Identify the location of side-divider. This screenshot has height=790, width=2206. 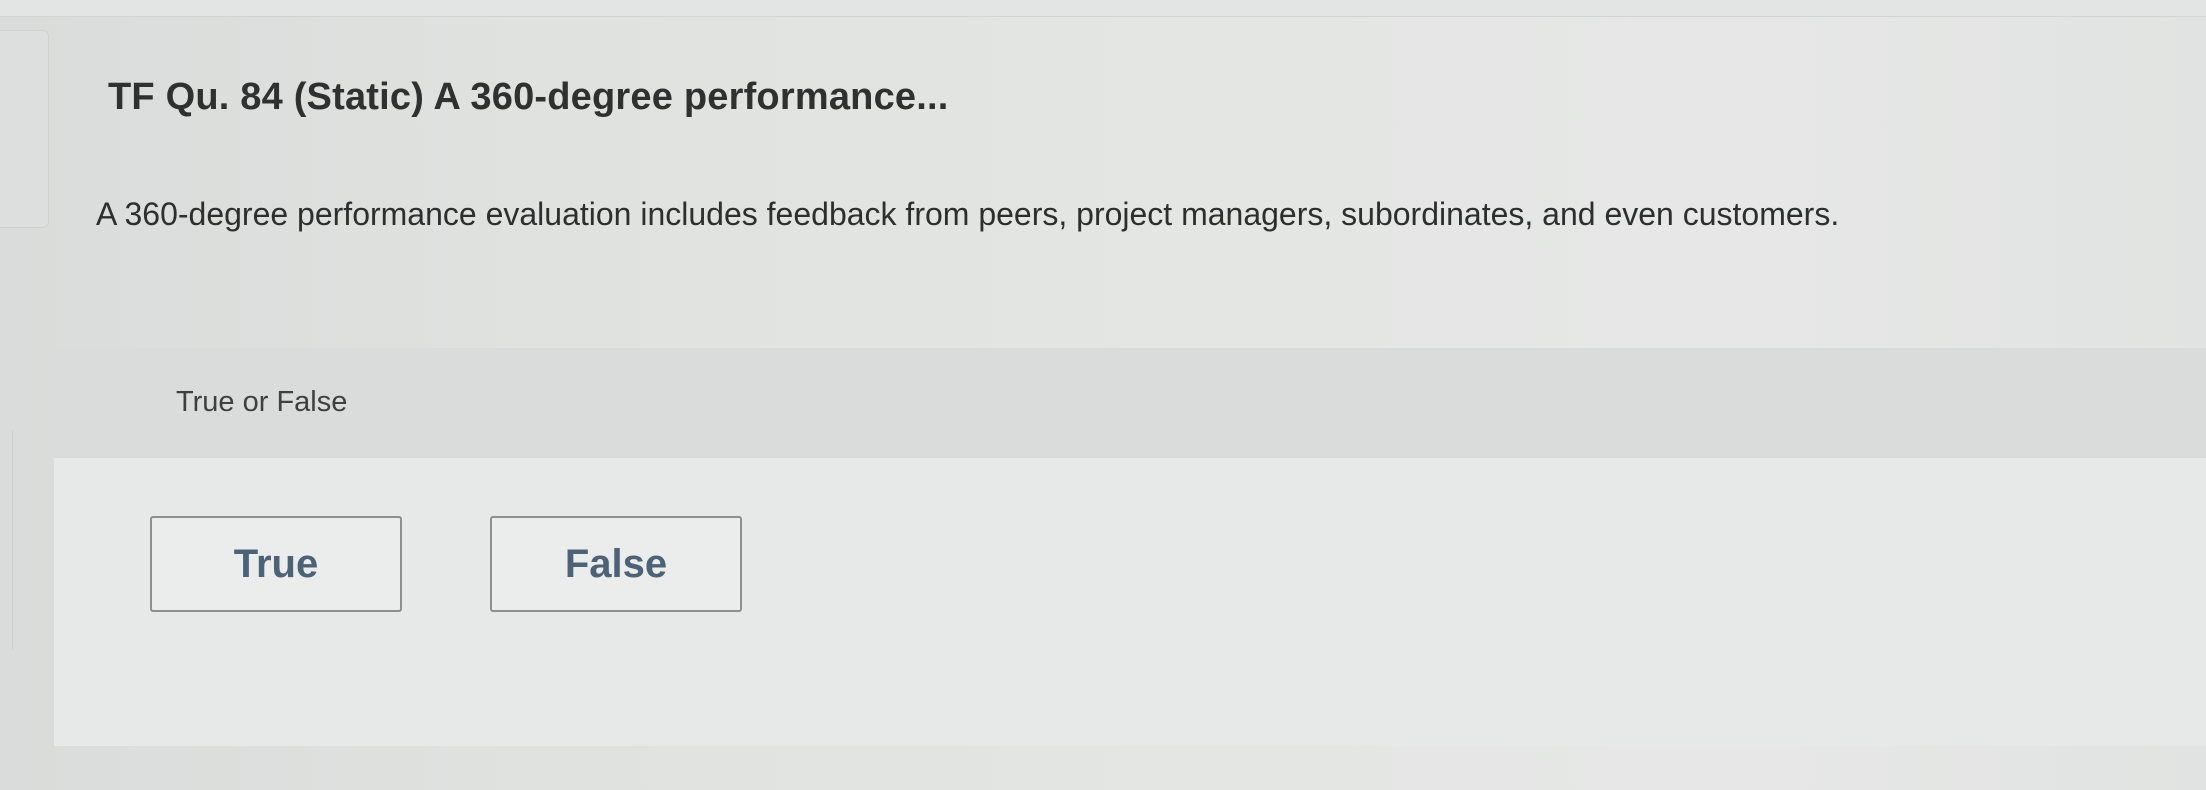
(6, 540).